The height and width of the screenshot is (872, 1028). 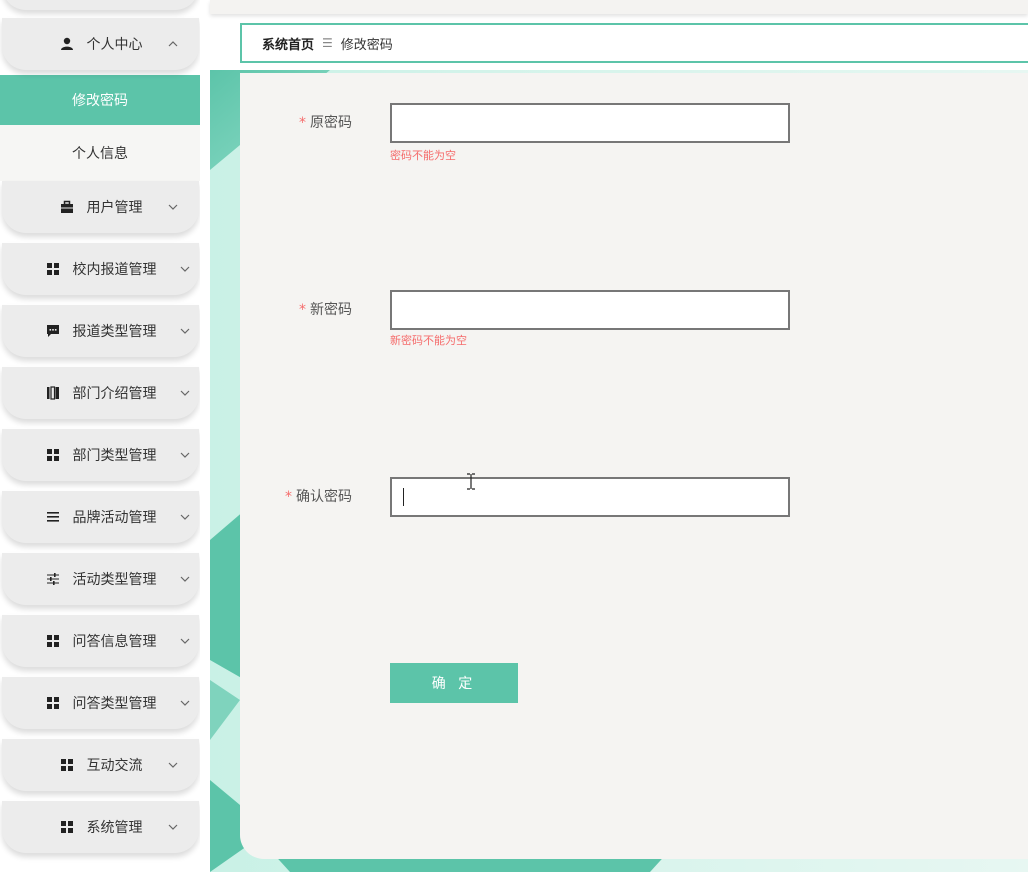 What do you see at coordinates (114, 704) in the screenshot?
I see `sidebar-item-label: 问答类型管理` at bounding box center [114, 704].